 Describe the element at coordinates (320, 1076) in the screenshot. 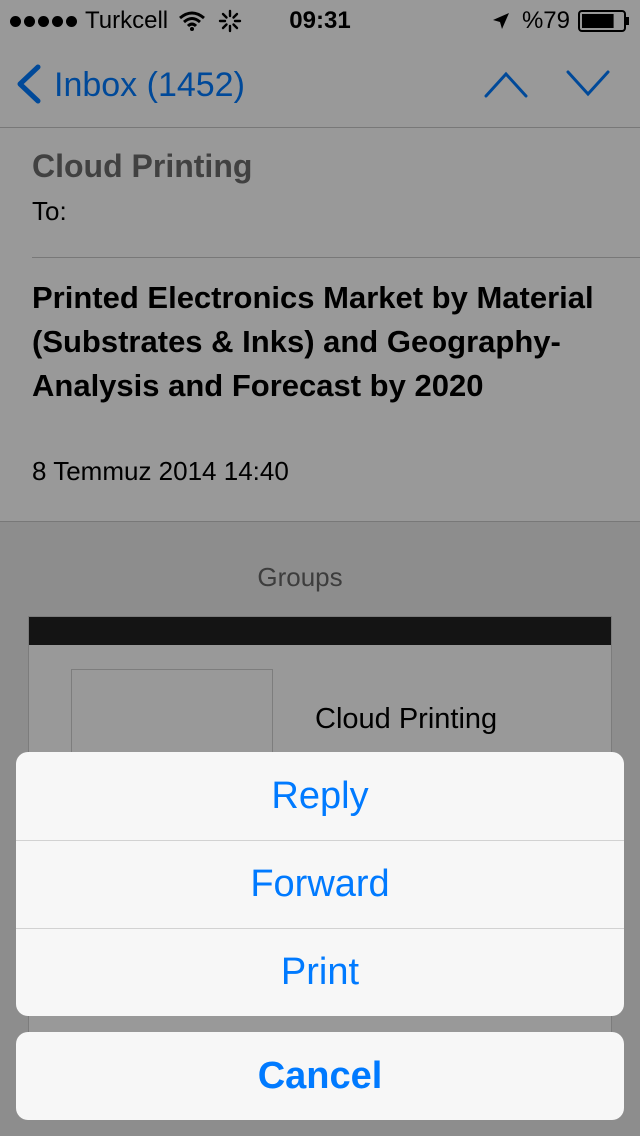

I see `cancel-button: Cancel` at that location.